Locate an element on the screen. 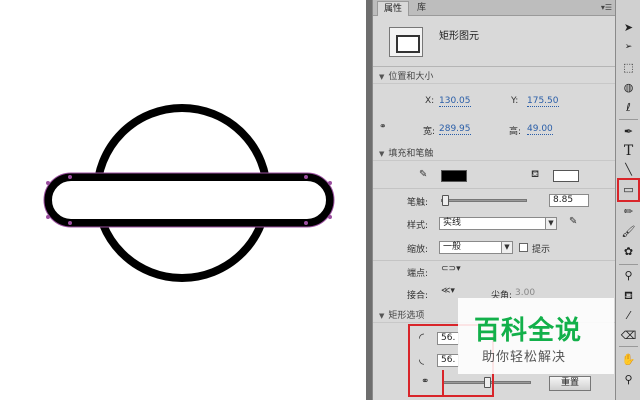 The width and height of the screenshot is (640, 400). lasso-tool-icon: ℓ is located at coordinates (628, 107).